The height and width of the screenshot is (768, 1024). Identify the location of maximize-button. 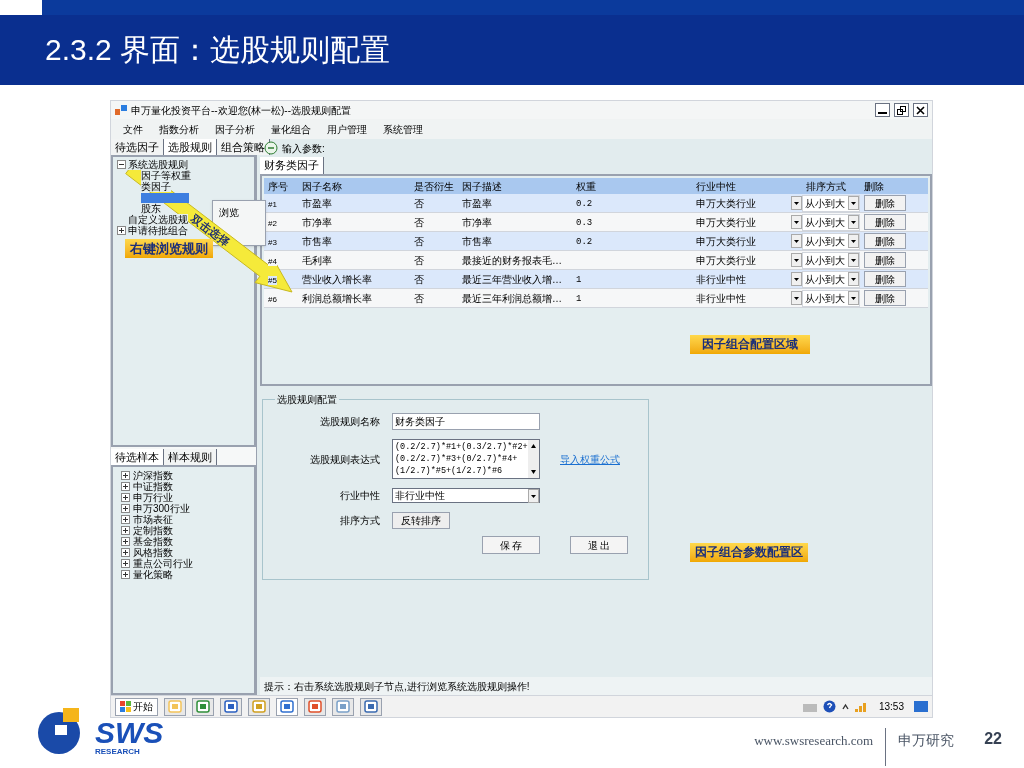
(901, 110).